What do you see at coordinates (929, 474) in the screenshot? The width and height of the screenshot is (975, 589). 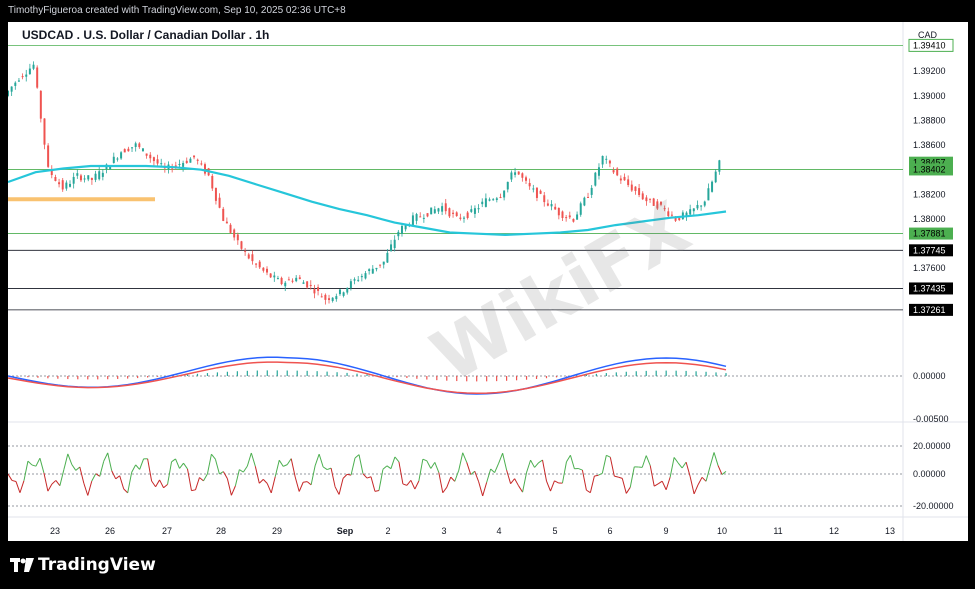 I see `osc-tick-1: 0.00000` at bounding box center [929, 474].